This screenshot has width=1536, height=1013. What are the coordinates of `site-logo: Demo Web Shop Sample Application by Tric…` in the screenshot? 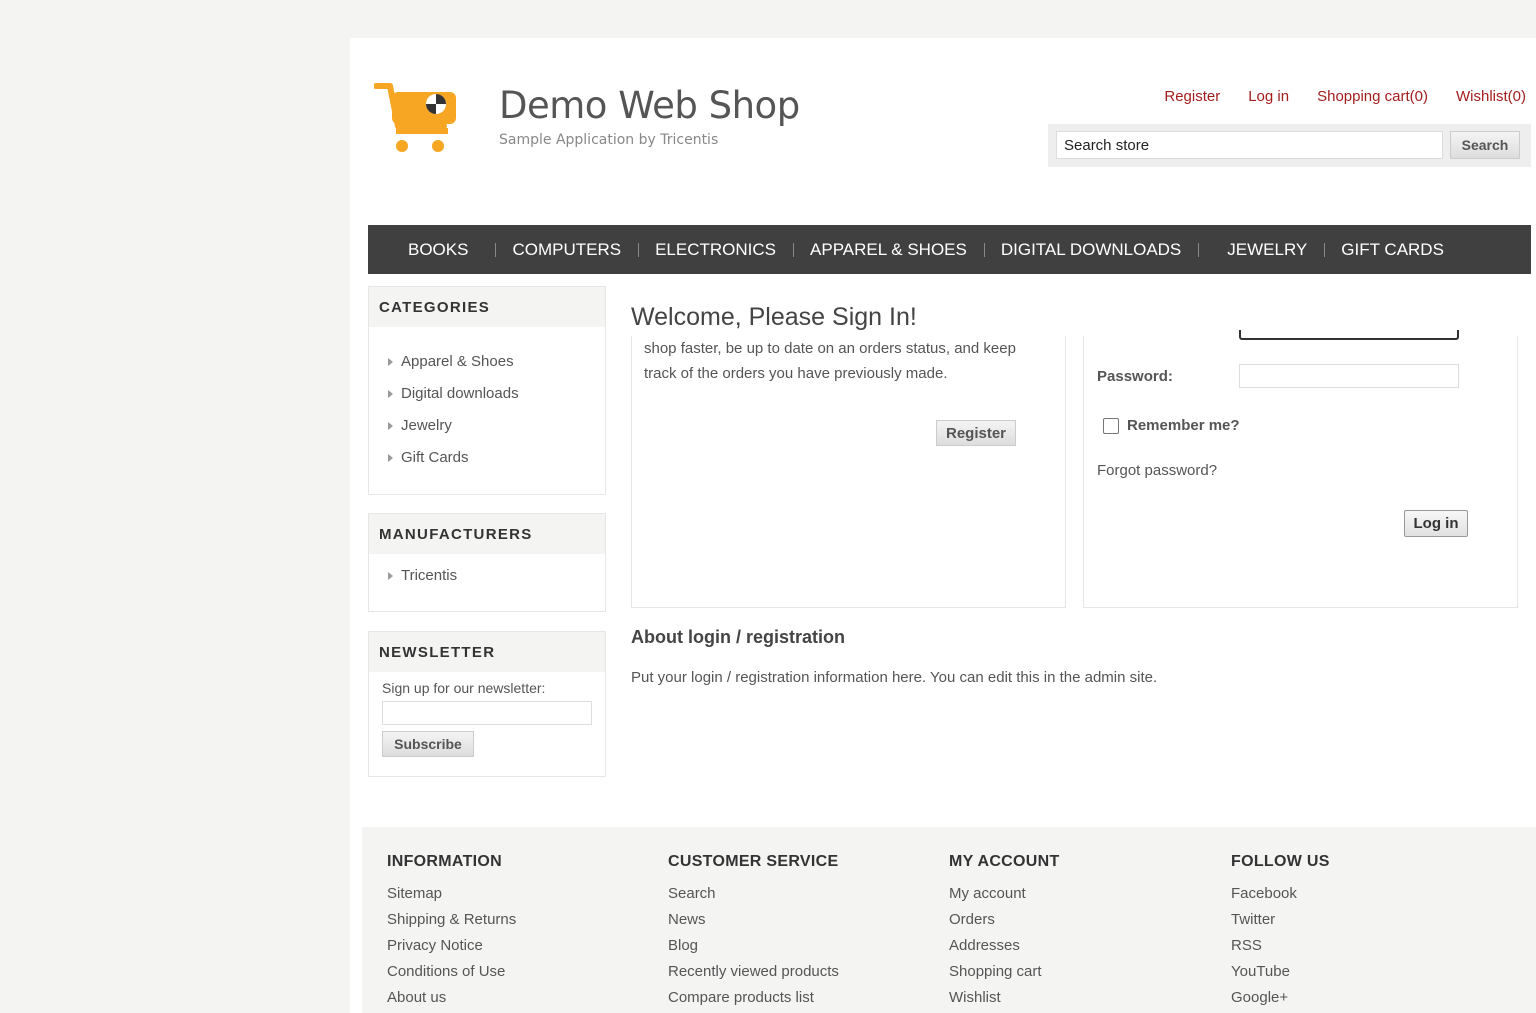 It's located at (587, 122).